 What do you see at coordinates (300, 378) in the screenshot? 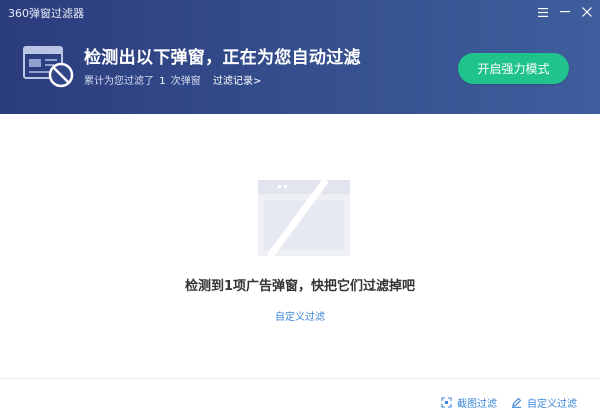
I see `footer-divider` at bounding box center [300, 378].